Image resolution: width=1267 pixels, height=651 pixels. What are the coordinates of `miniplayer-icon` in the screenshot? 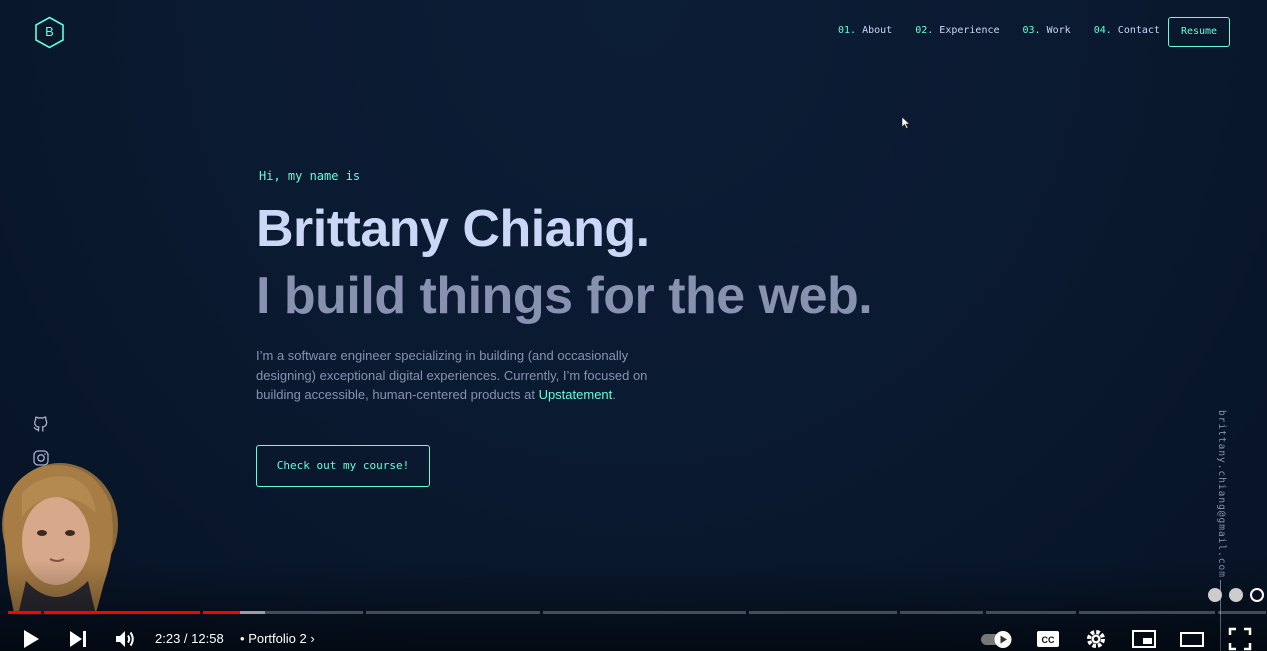 It's located at (1144, 639).